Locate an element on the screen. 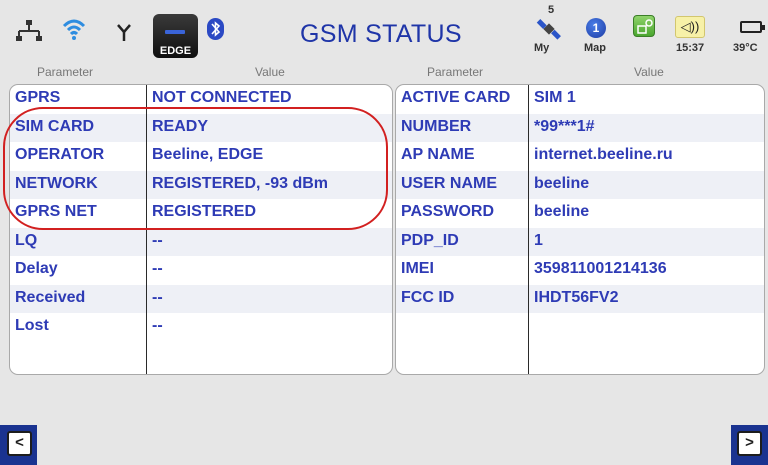  row-label: PASSWORD is located at coordinates (448, 211).